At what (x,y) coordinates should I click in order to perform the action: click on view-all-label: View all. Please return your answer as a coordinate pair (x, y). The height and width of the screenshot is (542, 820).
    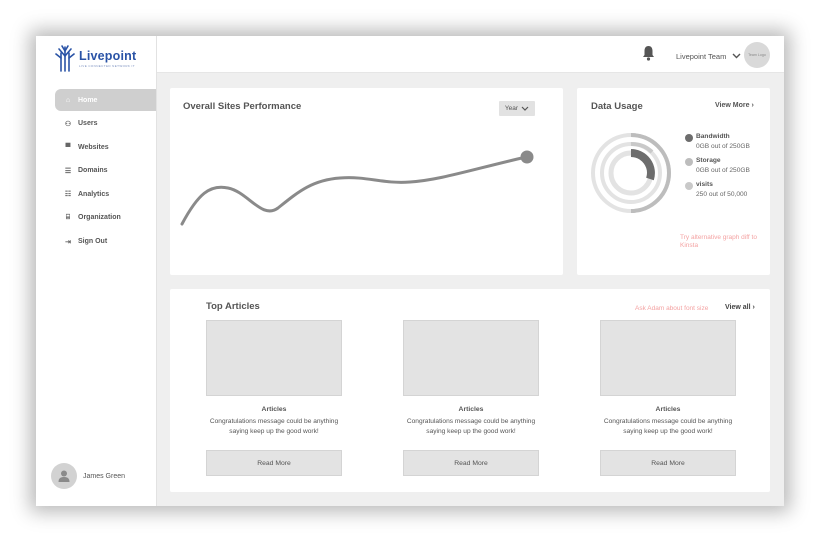
    Looking at the image, I should click on (738, 307).